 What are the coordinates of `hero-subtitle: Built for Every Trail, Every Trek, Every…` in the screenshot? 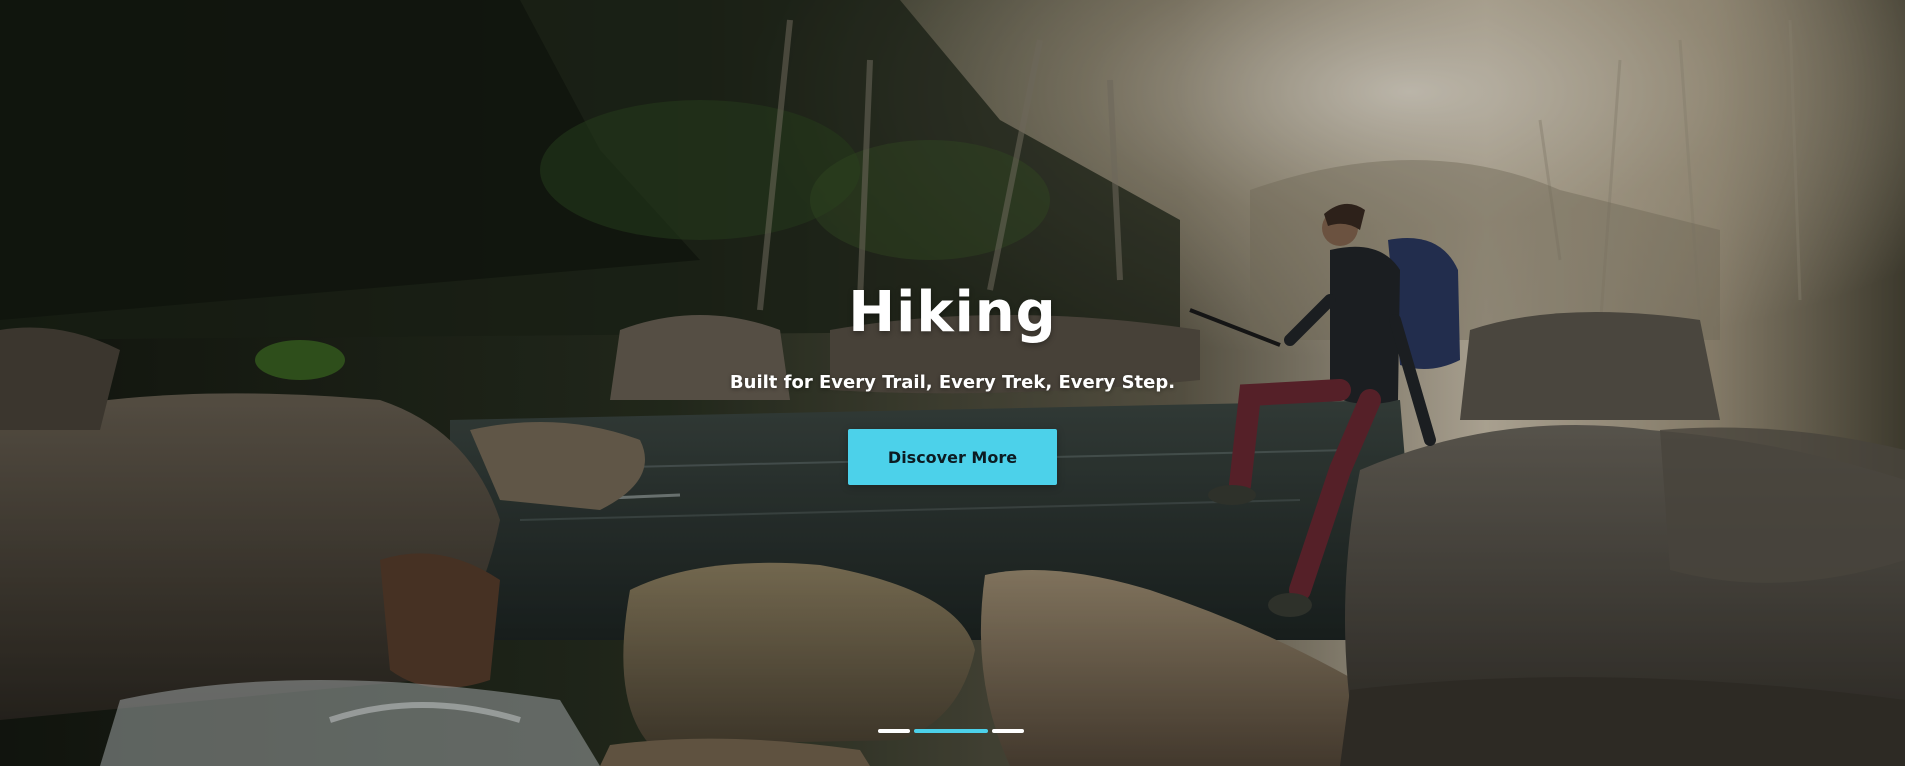 It's located at (952, 382).